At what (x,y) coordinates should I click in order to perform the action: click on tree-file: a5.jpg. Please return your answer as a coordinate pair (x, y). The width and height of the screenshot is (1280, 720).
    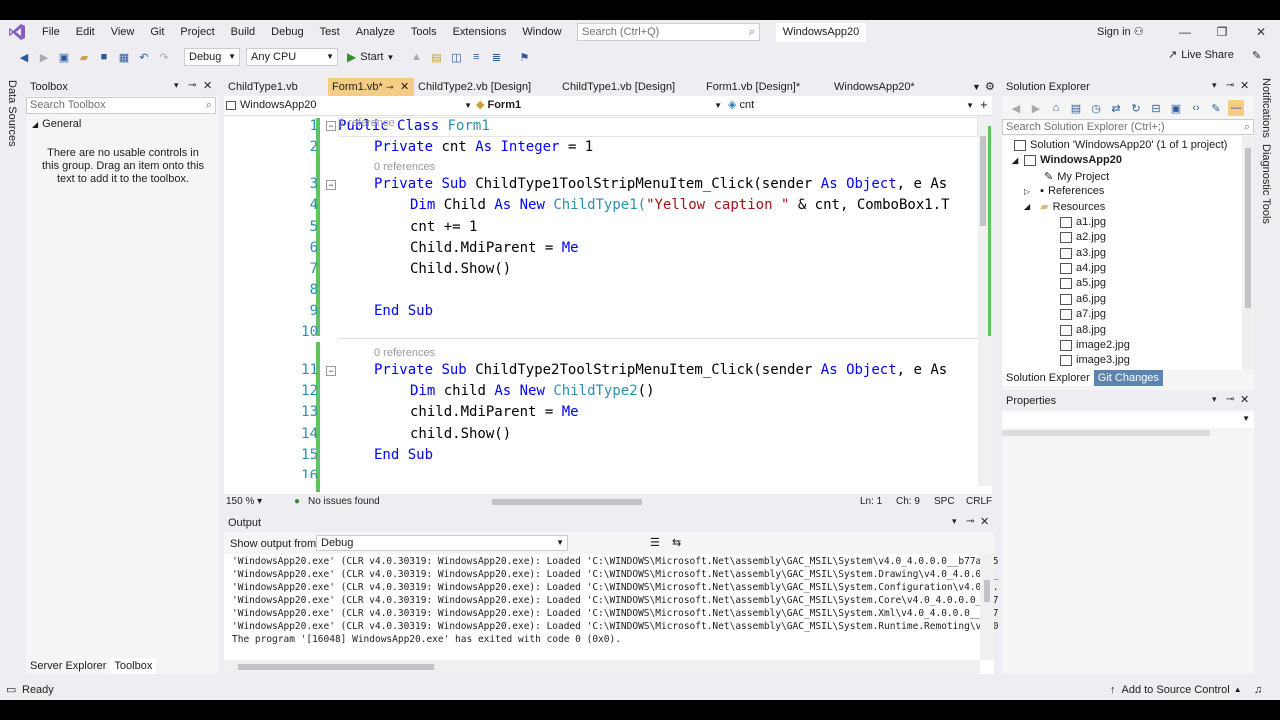
    Looking at the image, I should click on (1083, 283).